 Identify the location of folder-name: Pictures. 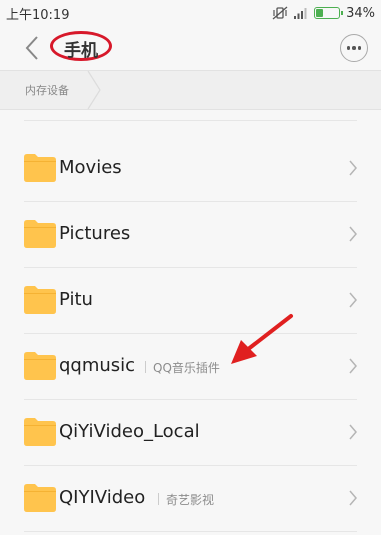
(95, 233).